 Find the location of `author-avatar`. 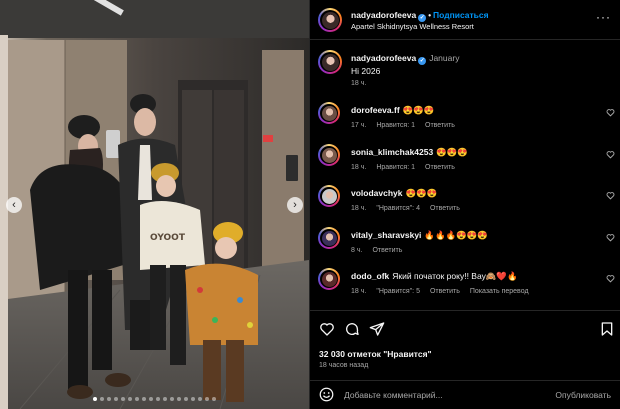

author-avatar is located at coordinates (330, 20).